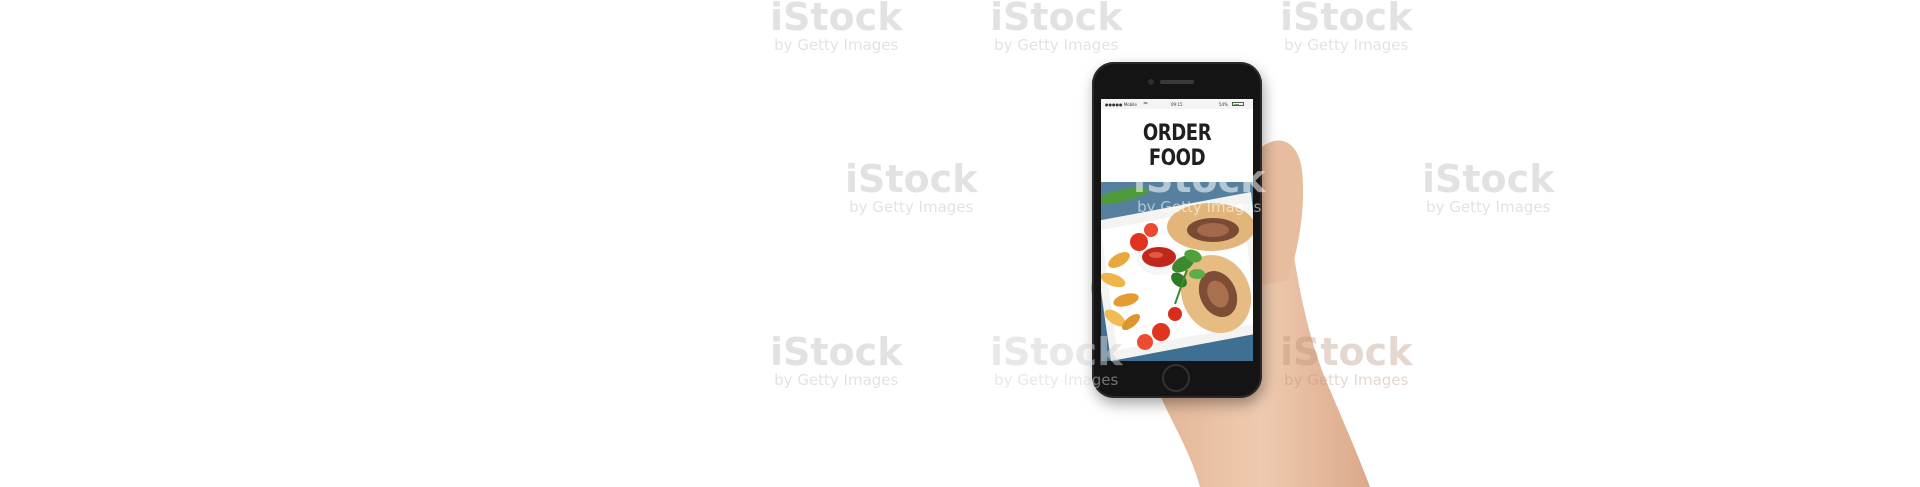 This screenshot has width=1920, height=487. I want to click on thumb, so click(1281, 212).